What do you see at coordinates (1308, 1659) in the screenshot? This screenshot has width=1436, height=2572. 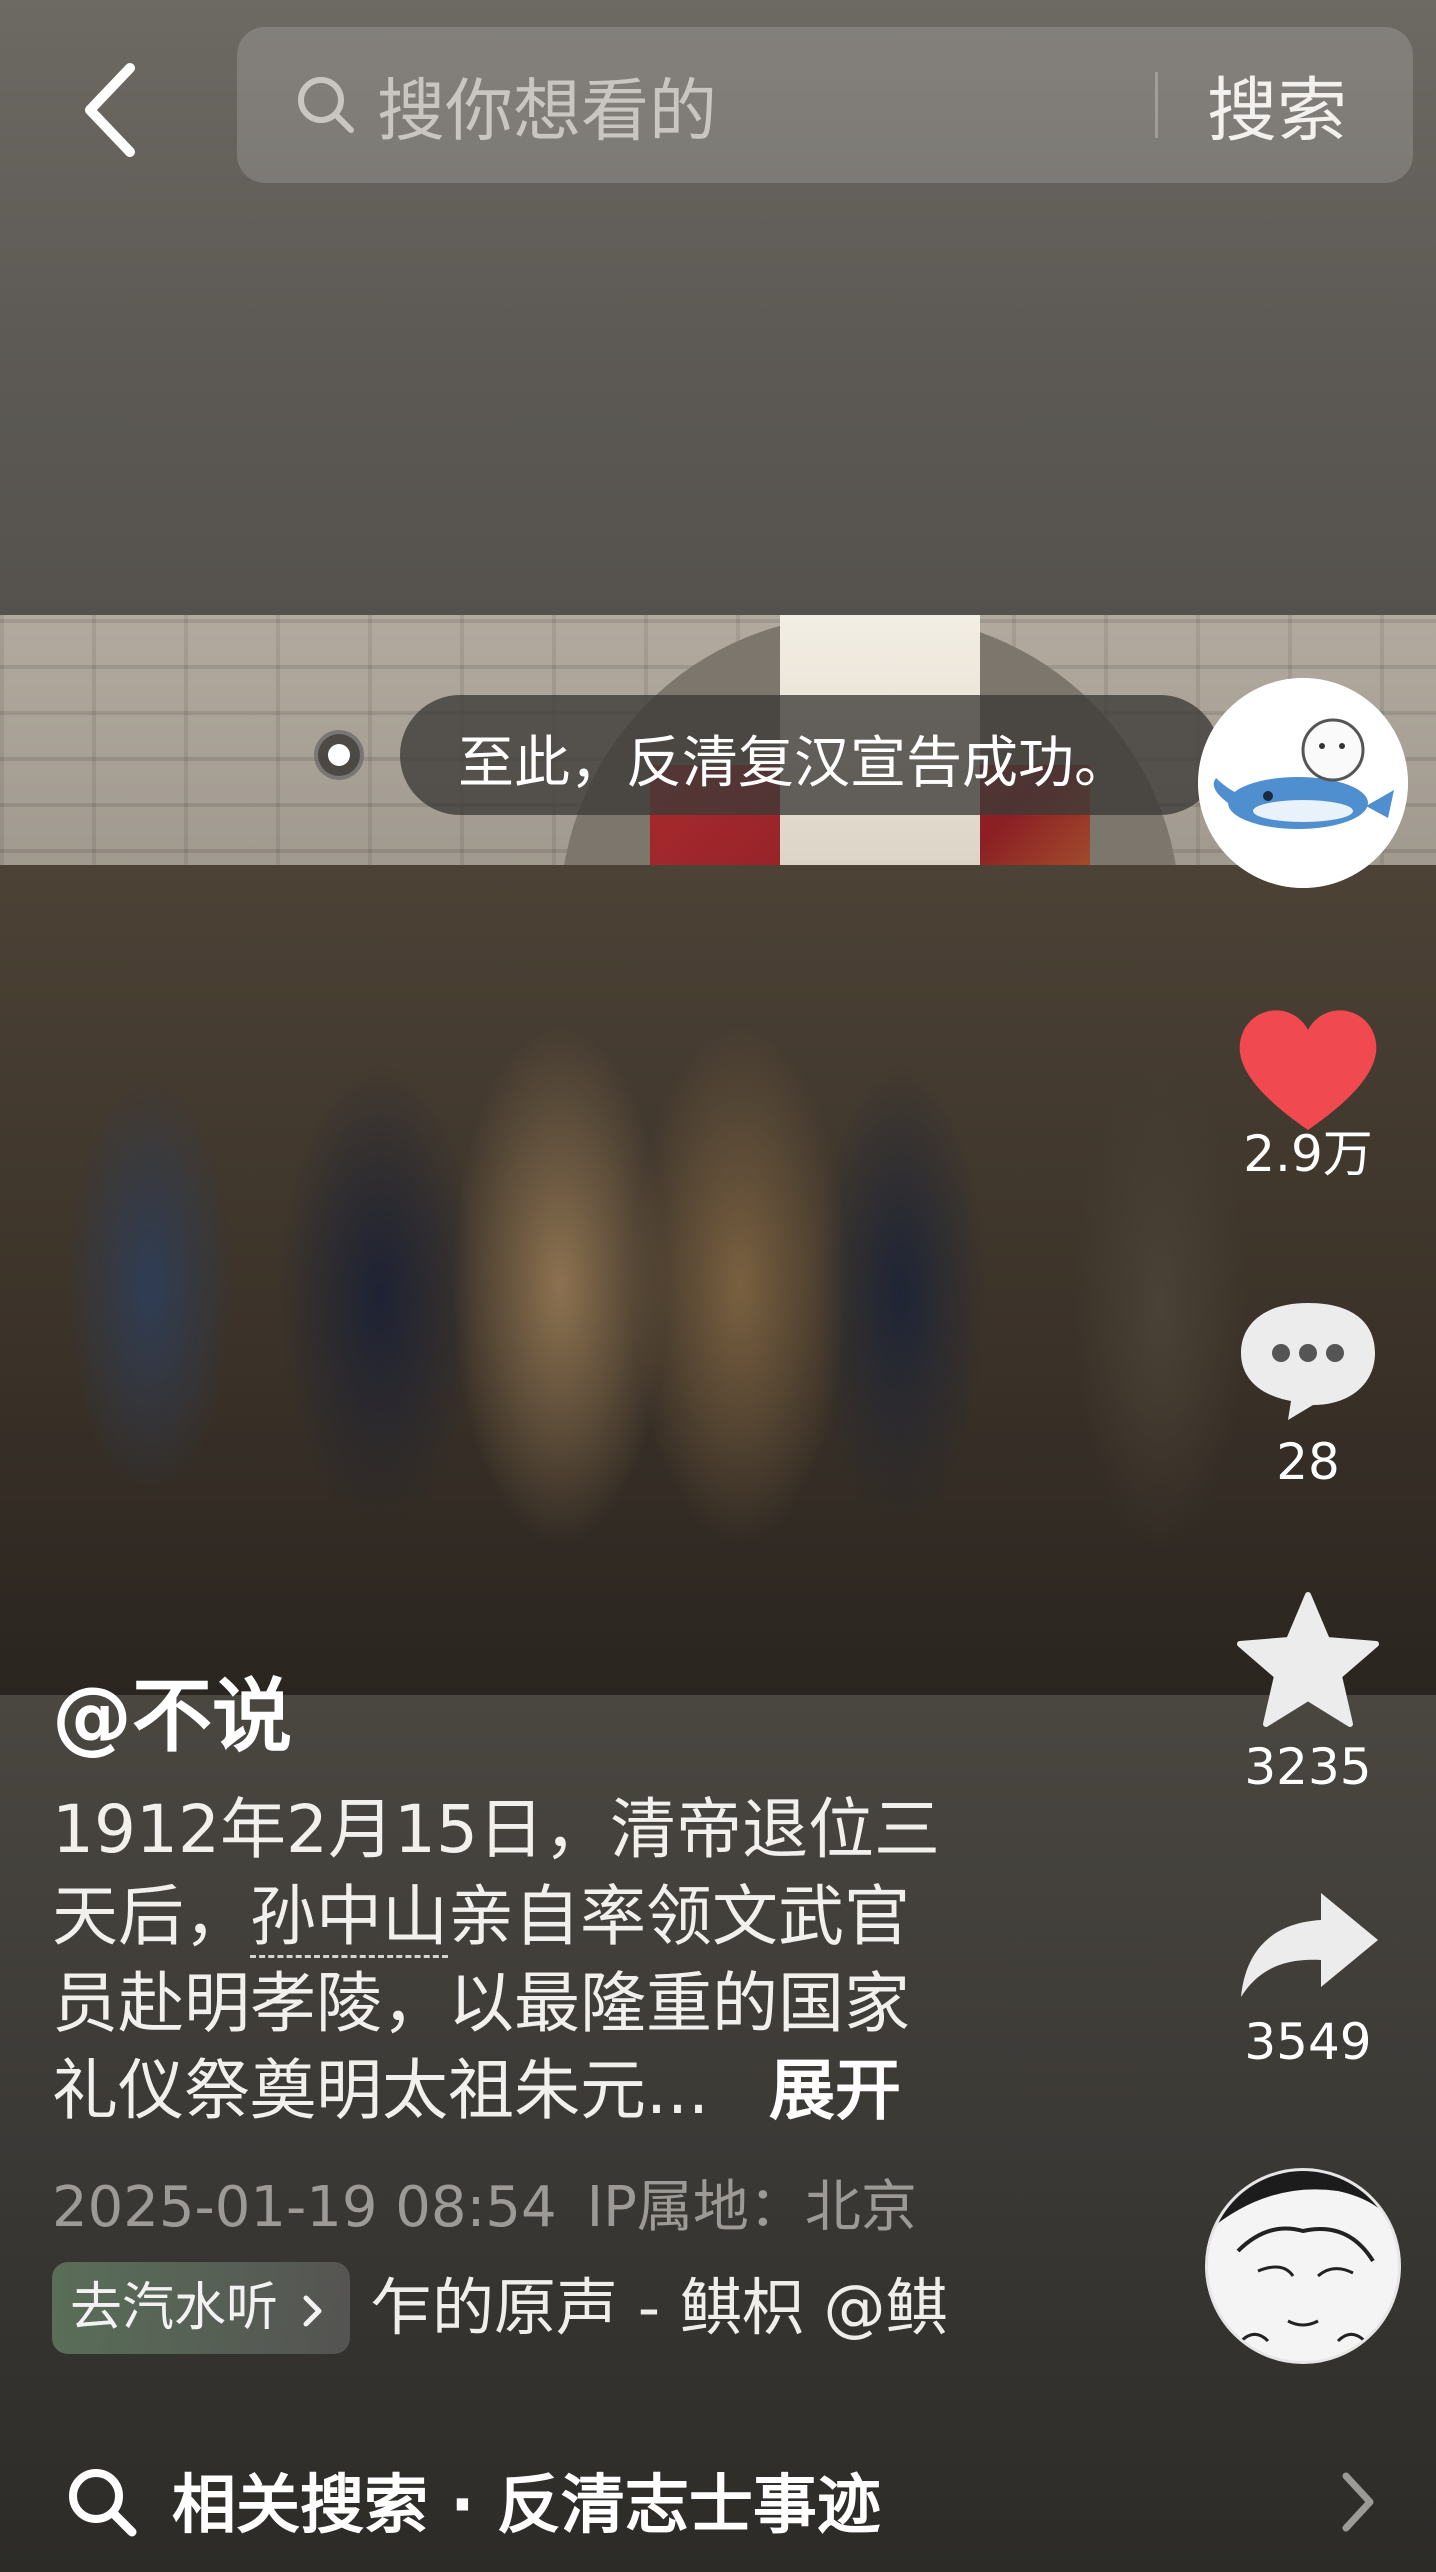 I see `star-icon` at bounding box center [1308, 1659].